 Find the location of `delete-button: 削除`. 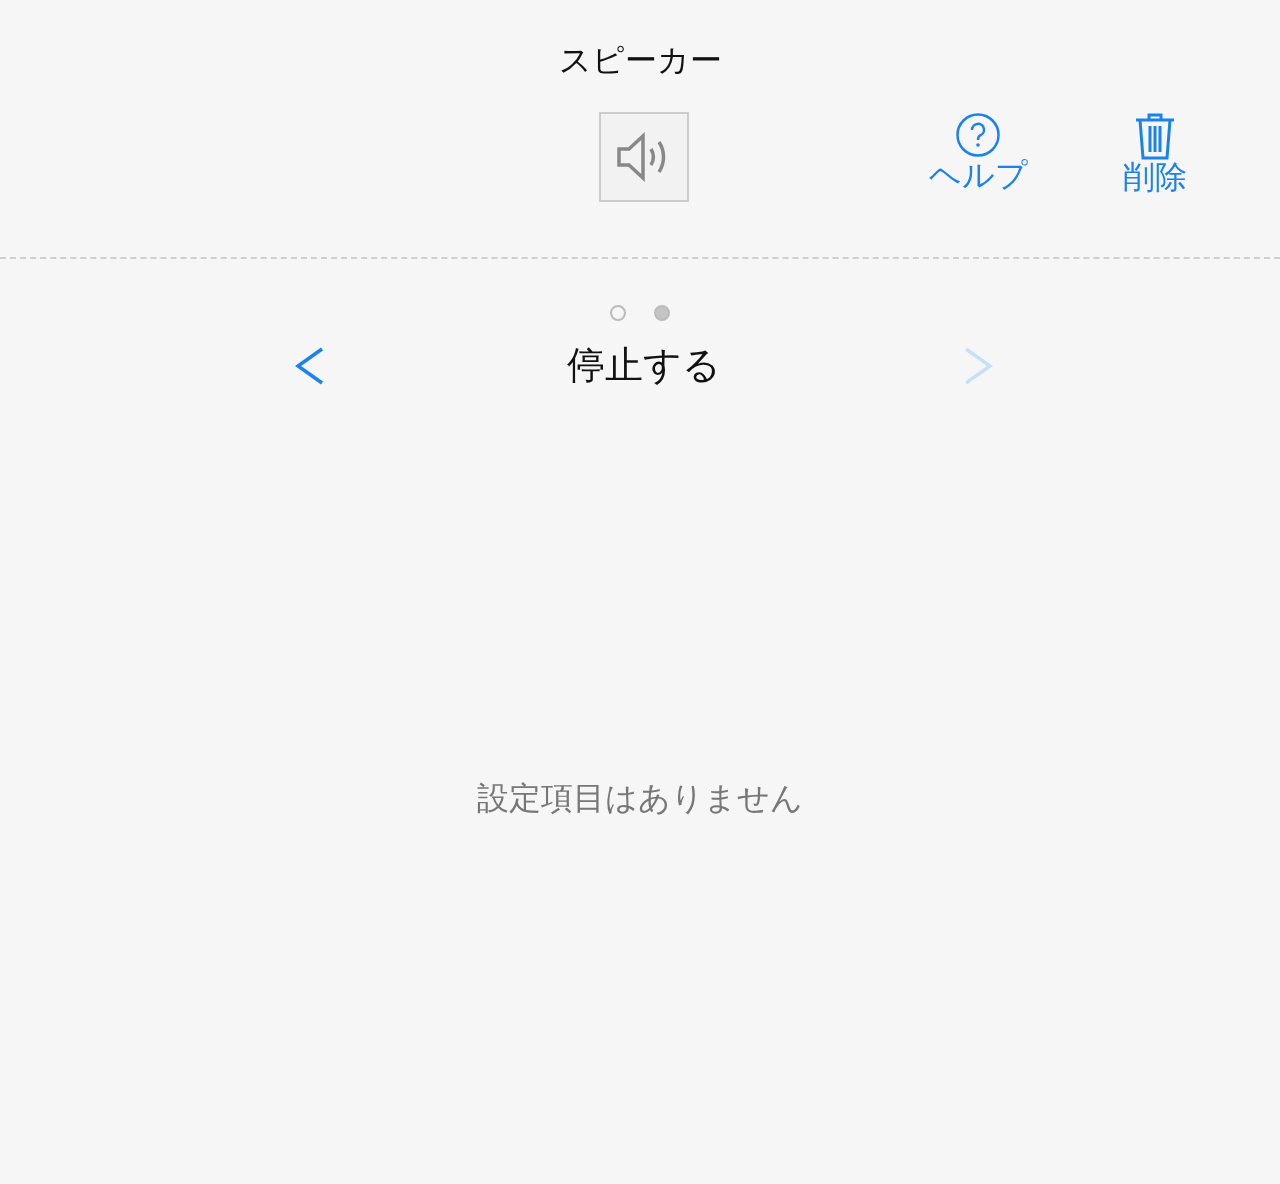

delete-button: 削除 is located at coordinates (1155, 154).